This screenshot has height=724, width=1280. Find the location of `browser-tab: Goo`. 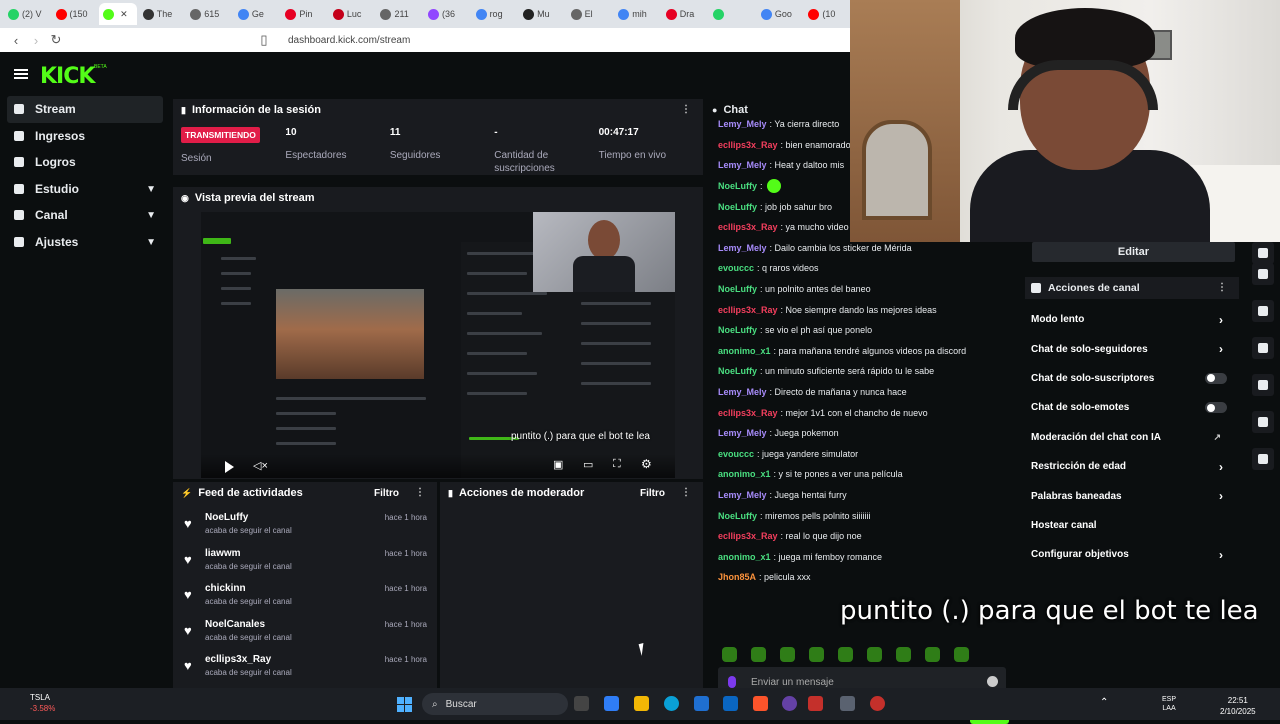

browser-tab: Goo is located at coordinates (780, 14).